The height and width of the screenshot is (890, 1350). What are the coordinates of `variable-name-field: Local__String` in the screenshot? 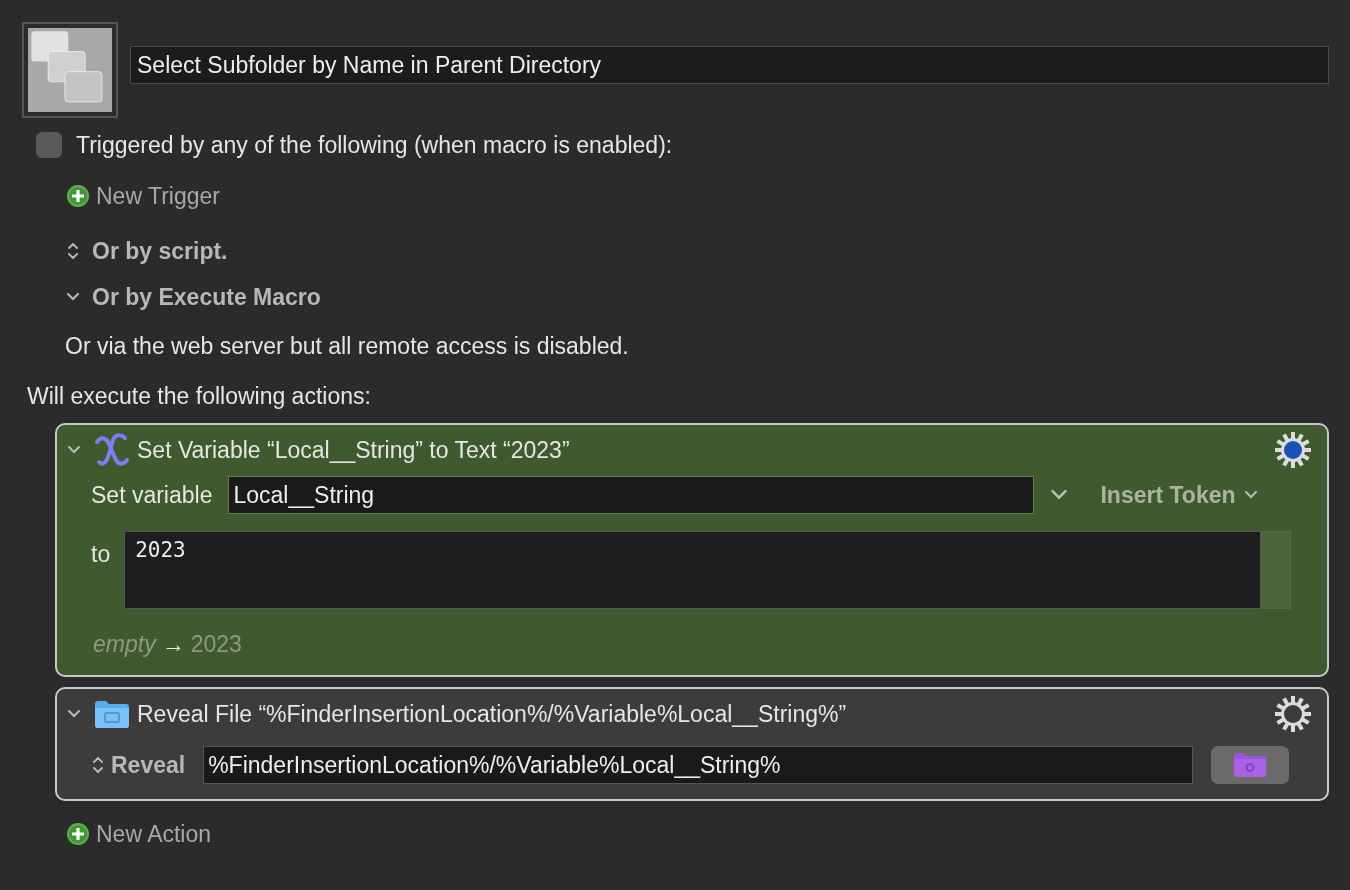 It's located at (631, 495).